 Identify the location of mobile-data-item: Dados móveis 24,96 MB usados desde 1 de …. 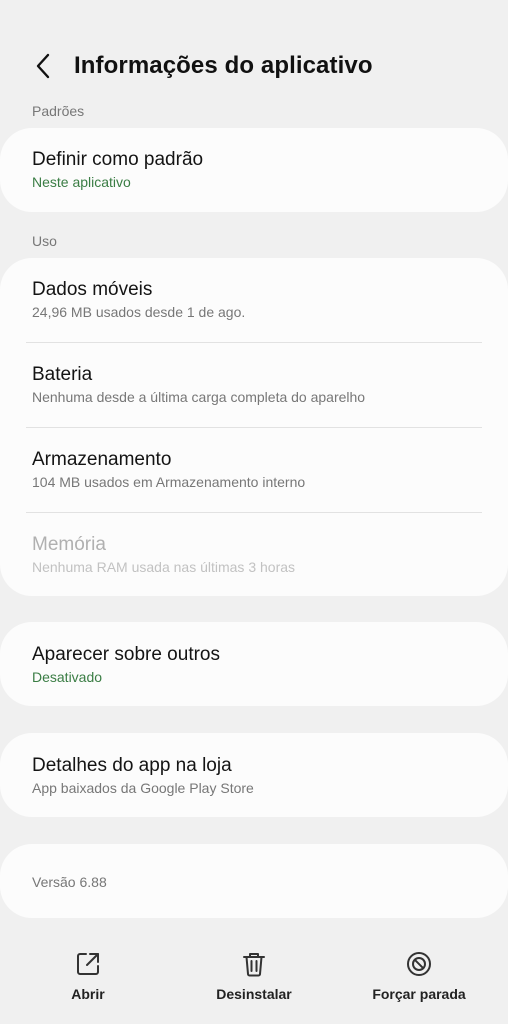
(257, 300).